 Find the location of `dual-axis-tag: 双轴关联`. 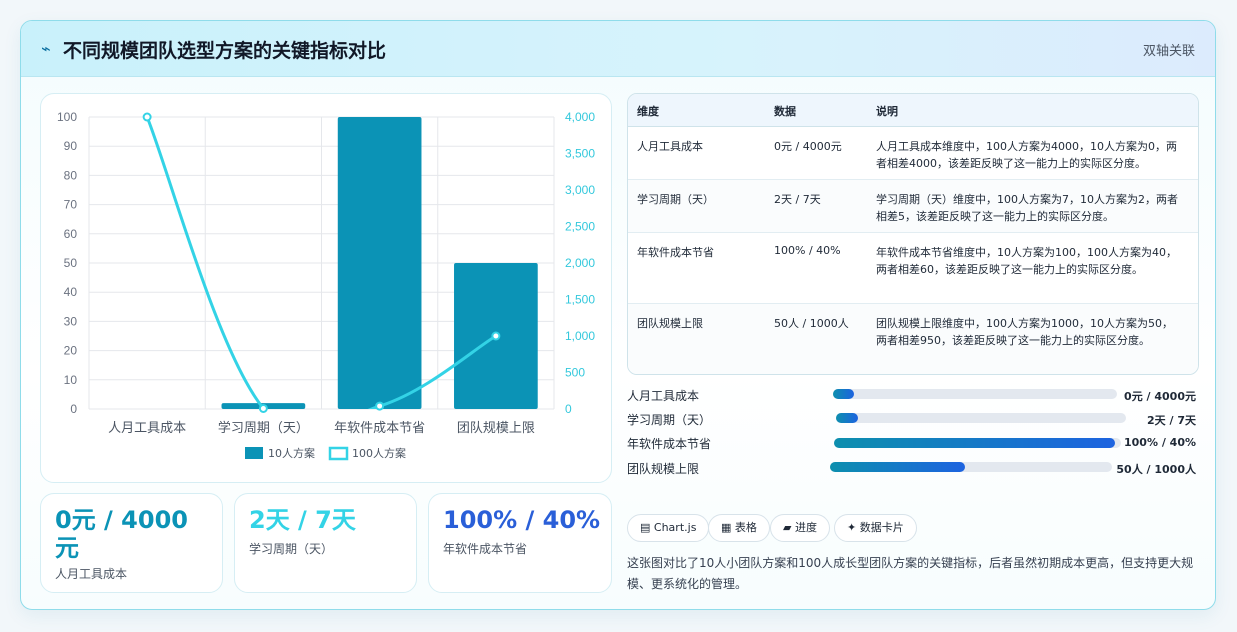

dual-axis-tag: 双轴关联 is located at coordinates (1168, 51).